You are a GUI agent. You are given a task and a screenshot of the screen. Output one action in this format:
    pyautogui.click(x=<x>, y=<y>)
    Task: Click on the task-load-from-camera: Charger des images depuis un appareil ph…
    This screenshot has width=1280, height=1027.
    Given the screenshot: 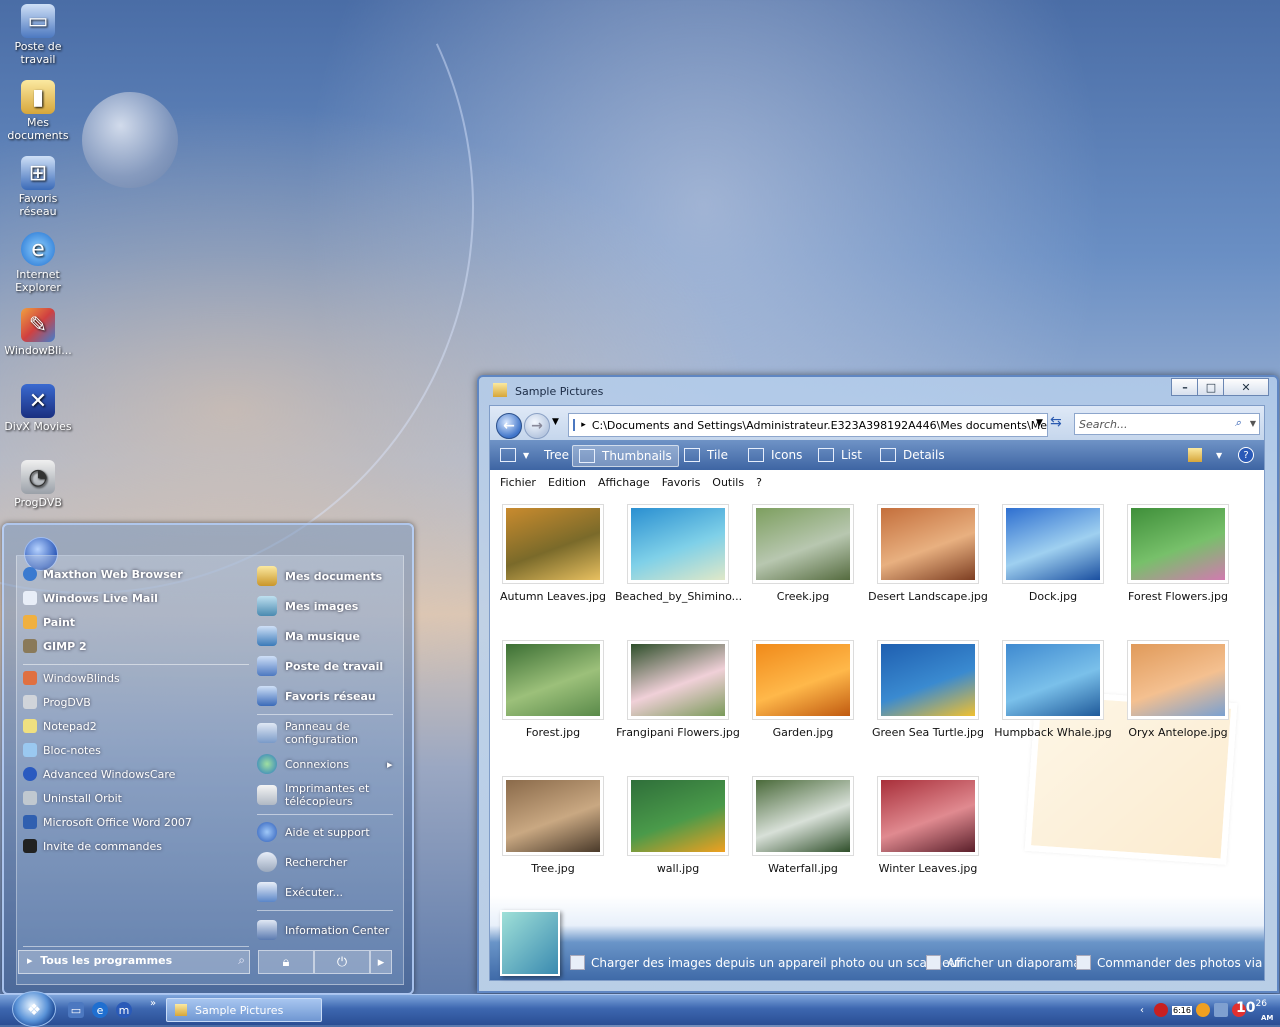 What is the action you would take?
    pyautogui.click(x=766, y=962)
    